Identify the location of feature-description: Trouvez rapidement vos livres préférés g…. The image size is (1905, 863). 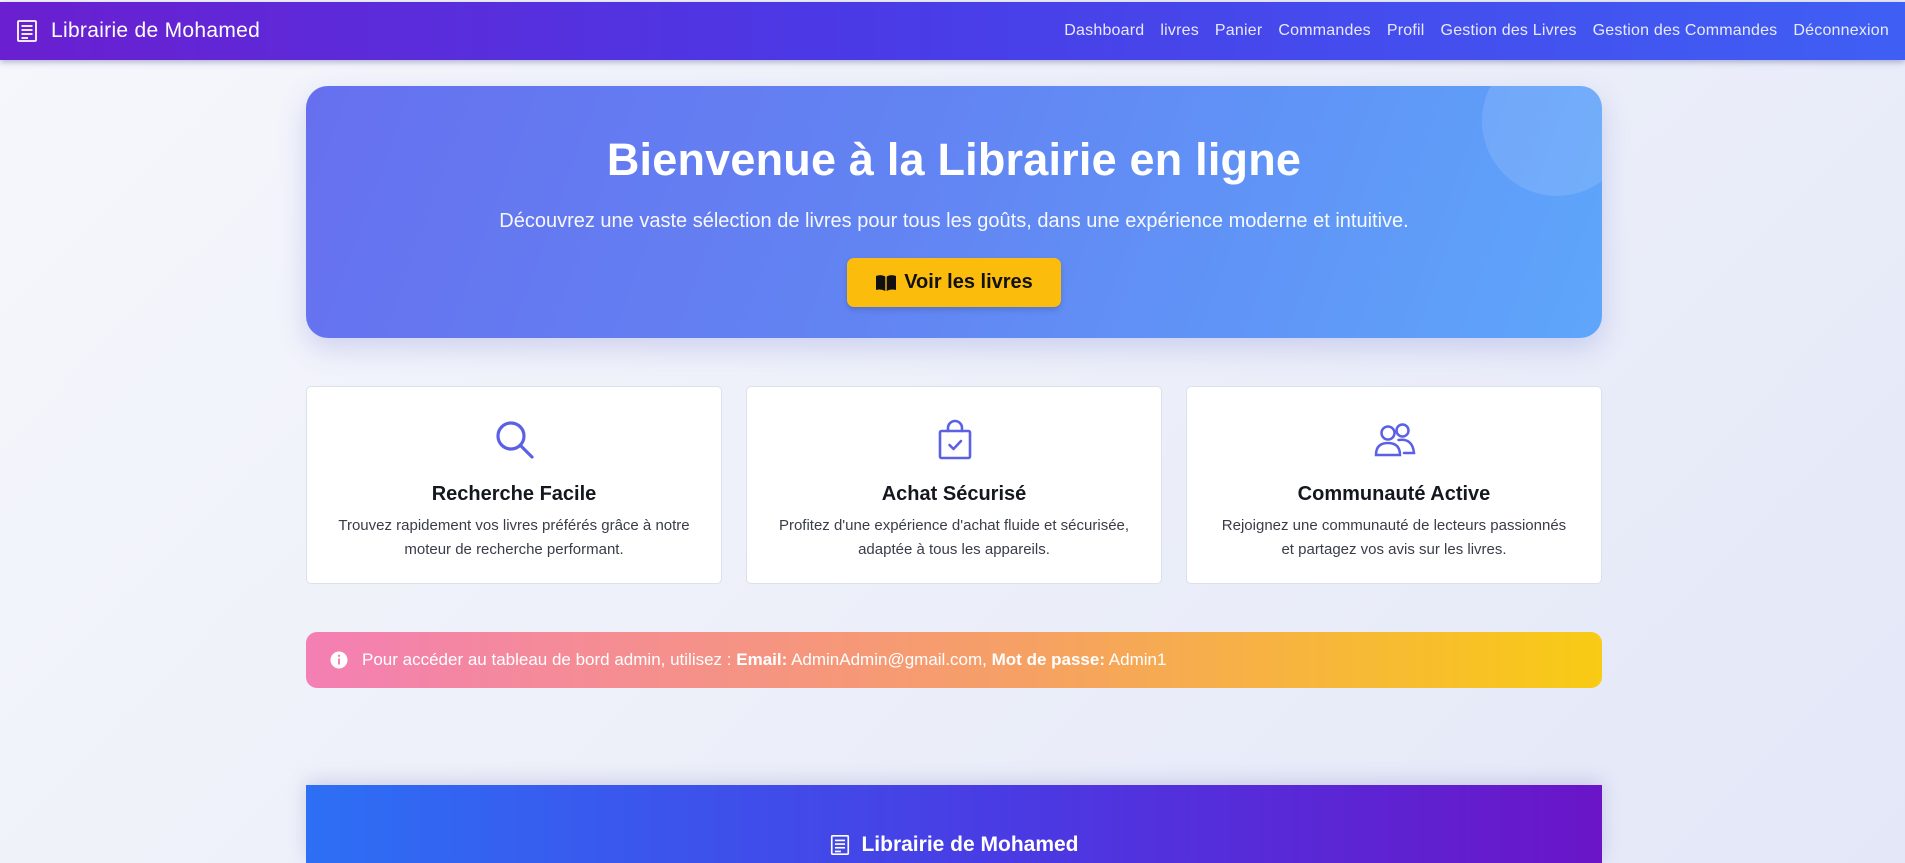
(514, 538).